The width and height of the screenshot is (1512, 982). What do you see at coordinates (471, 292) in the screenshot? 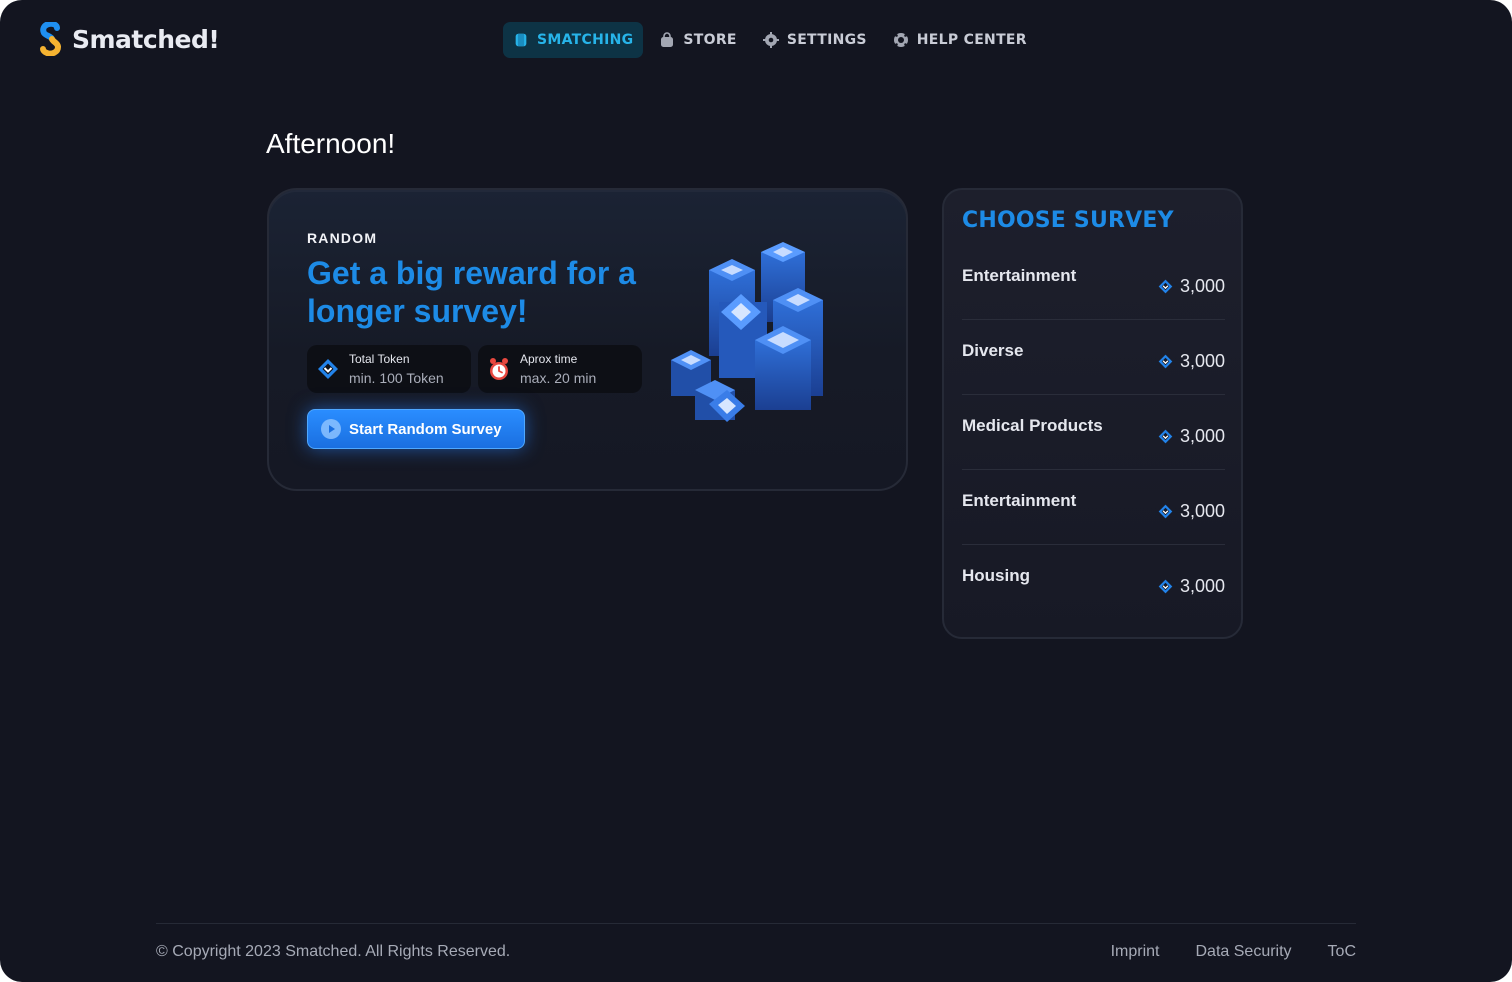
I see `card-title: Get a big reward for a longer survey!` at bounding box center [471, 292].